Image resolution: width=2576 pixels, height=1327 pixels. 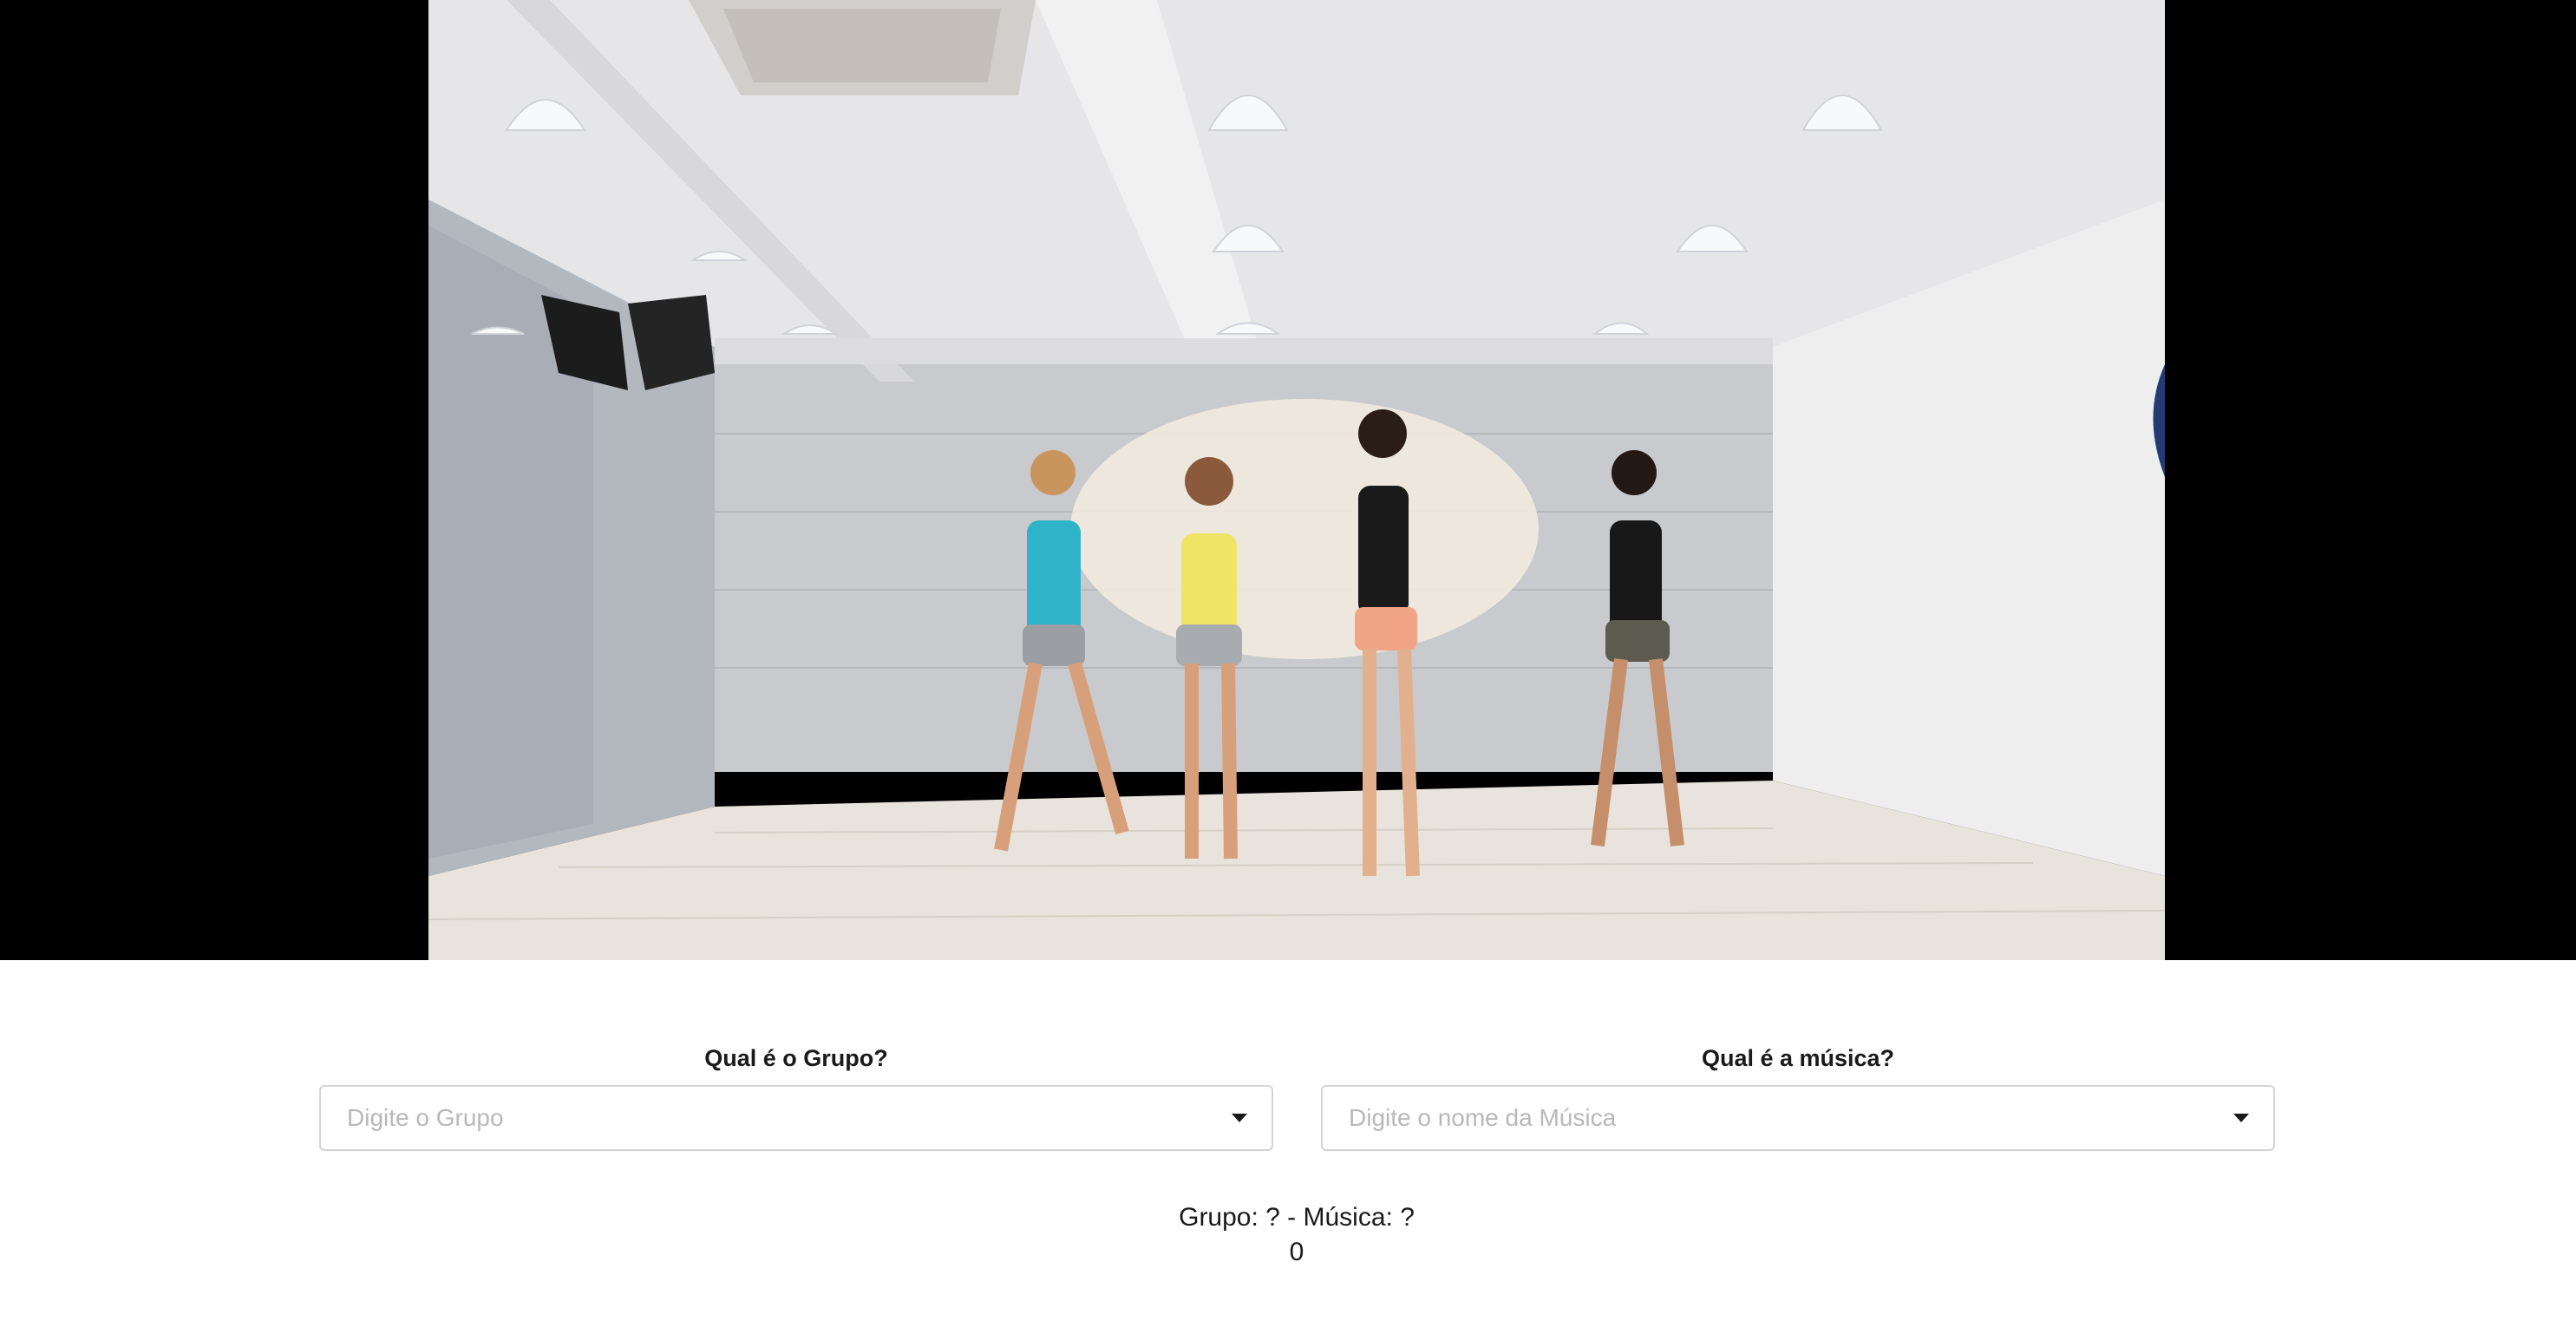 I want to click on song-label: Qual é a música?, so click(x=1798, y=1058).